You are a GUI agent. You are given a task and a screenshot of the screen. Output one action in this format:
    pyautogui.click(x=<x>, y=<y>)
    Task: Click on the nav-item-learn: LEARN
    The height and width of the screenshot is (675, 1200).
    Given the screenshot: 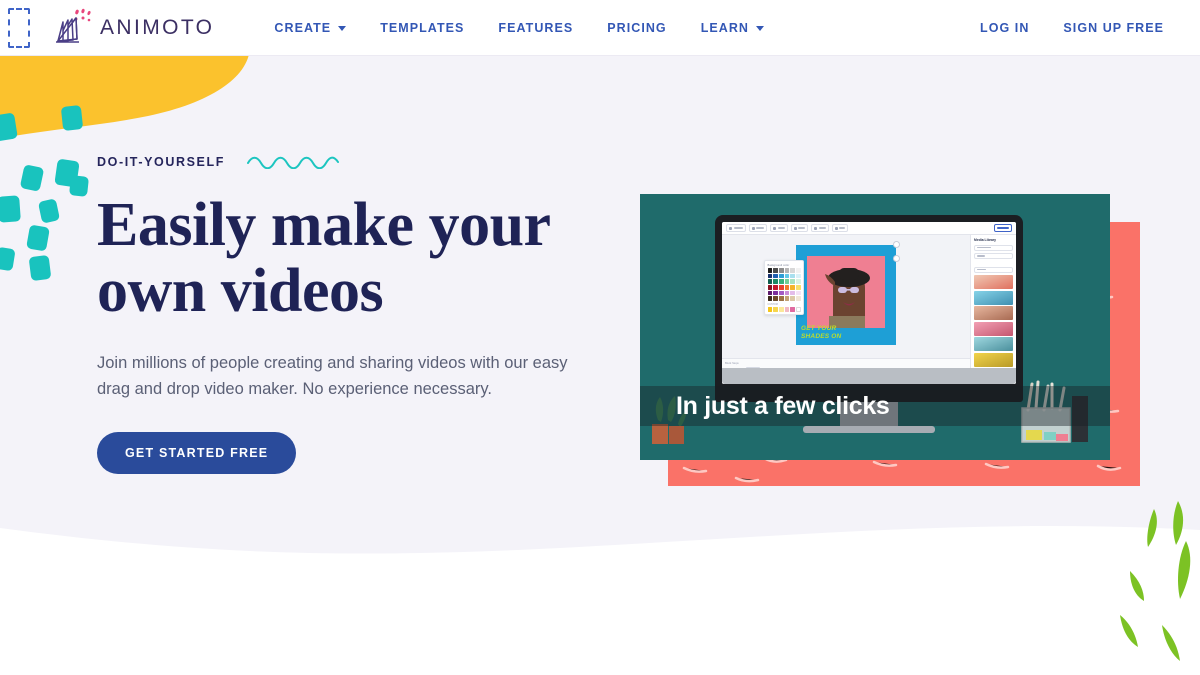 What is the action you would take?
    pyautogui.click(x=732, y=28)
    